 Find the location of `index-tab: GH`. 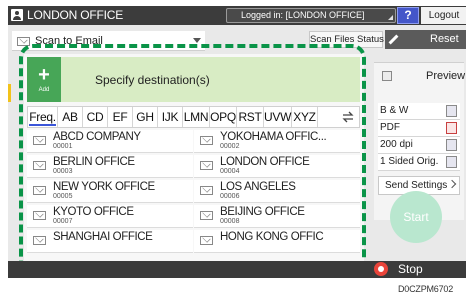

index-tab: GH is located at coordinates (145, 117).